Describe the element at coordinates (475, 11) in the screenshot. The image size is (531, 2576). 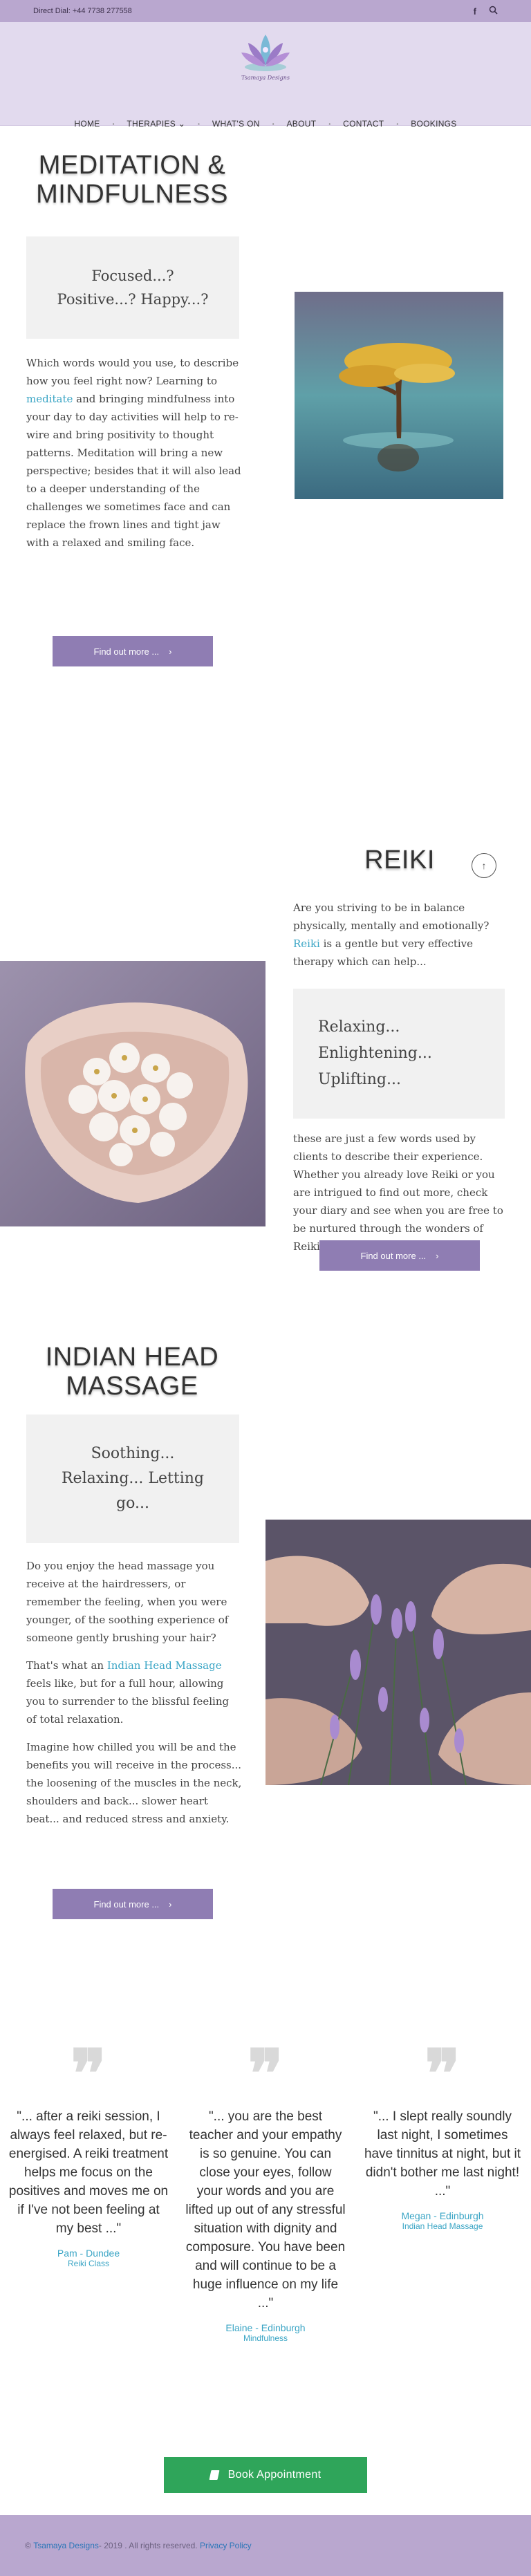
I see `facebook-icon: f` at that location.